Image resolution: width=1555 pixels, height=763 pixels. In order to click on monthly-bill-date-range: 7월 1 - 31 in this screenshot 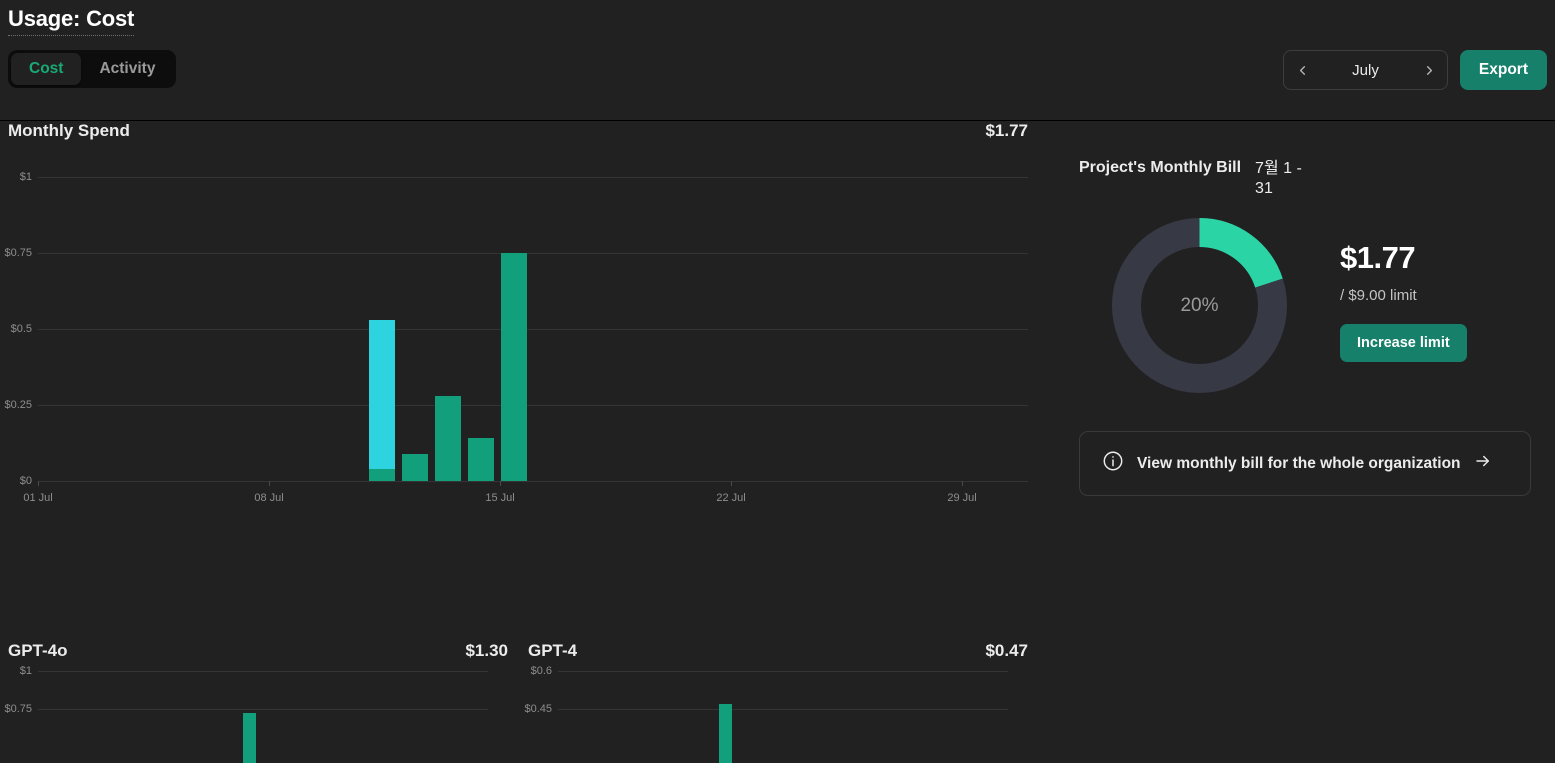, I will do `click(1278, 178)`.